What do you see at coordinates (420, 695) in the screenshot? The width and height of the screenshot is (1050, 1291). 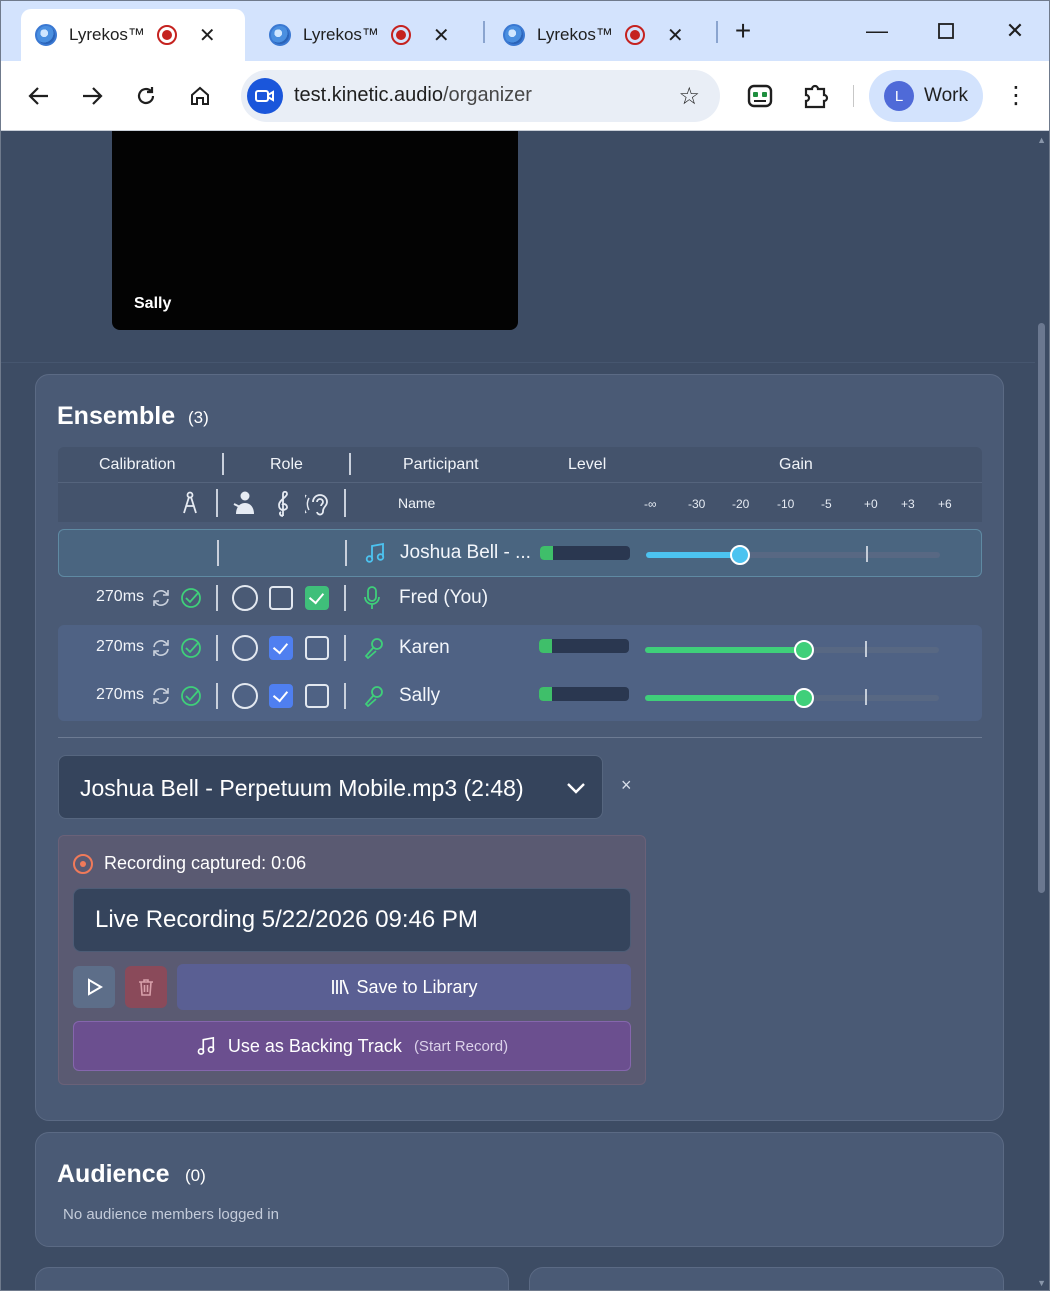 I see `participant-name: Sally` at bounding box center [420, 695].